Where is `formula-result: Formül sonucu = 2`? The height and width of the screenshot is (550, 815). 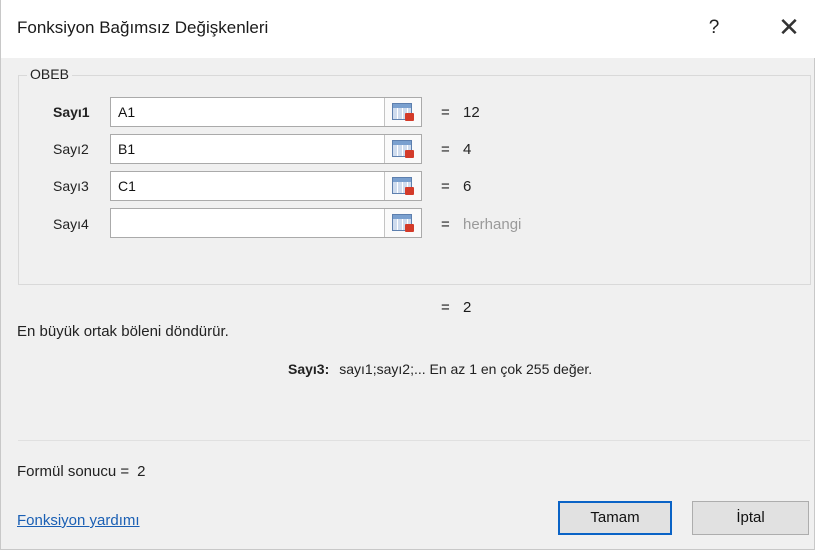 formula-result: Formül sonucu = 2 is located at coordinates (81, 471).